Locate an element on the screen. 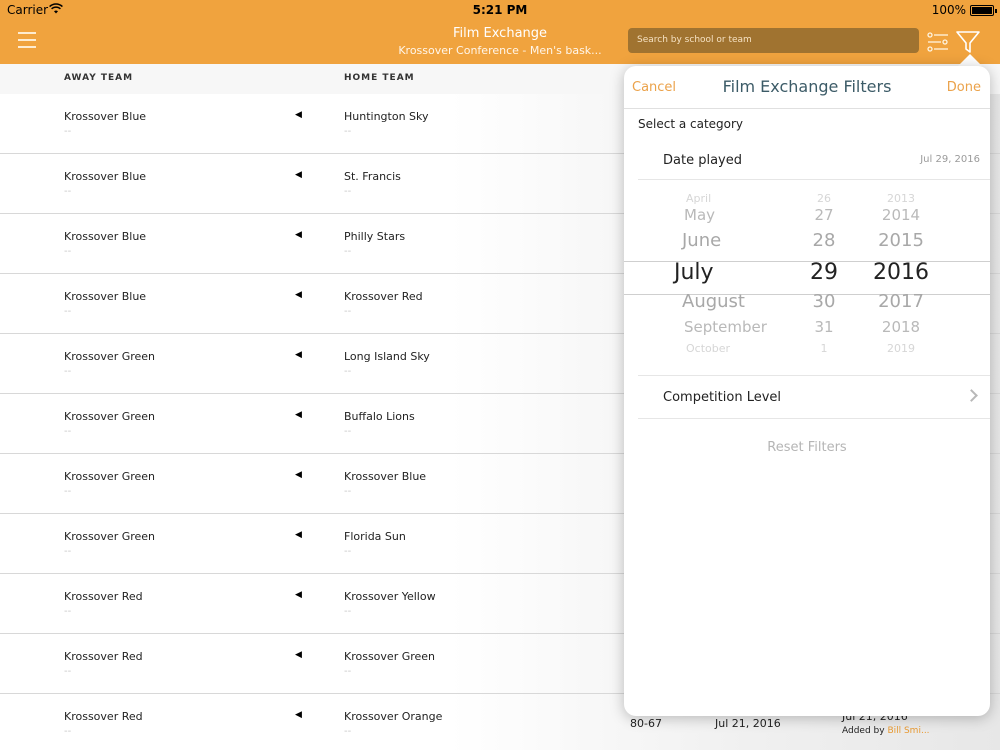 The height and width of the screenshot is (750, 1000). home-team: Krossover Orange is located at coordinates (393, 716).